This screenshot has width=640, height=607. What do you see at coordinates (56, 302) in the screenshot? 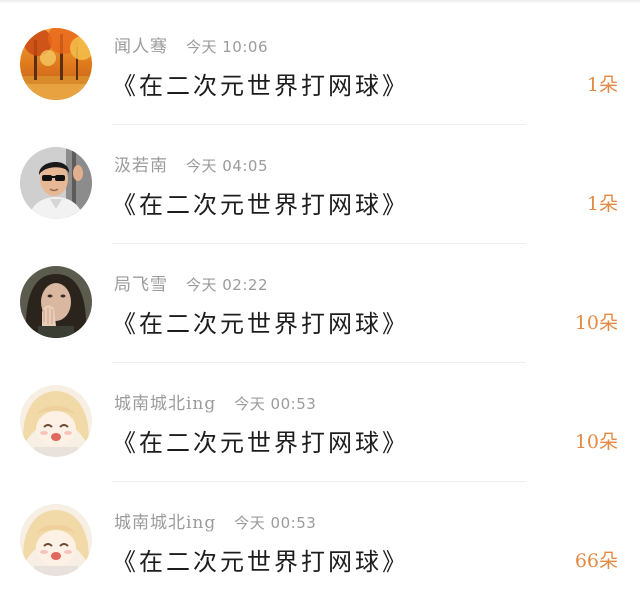
I see `woman-covering-face-avatar` at bounding box center [56, 302].